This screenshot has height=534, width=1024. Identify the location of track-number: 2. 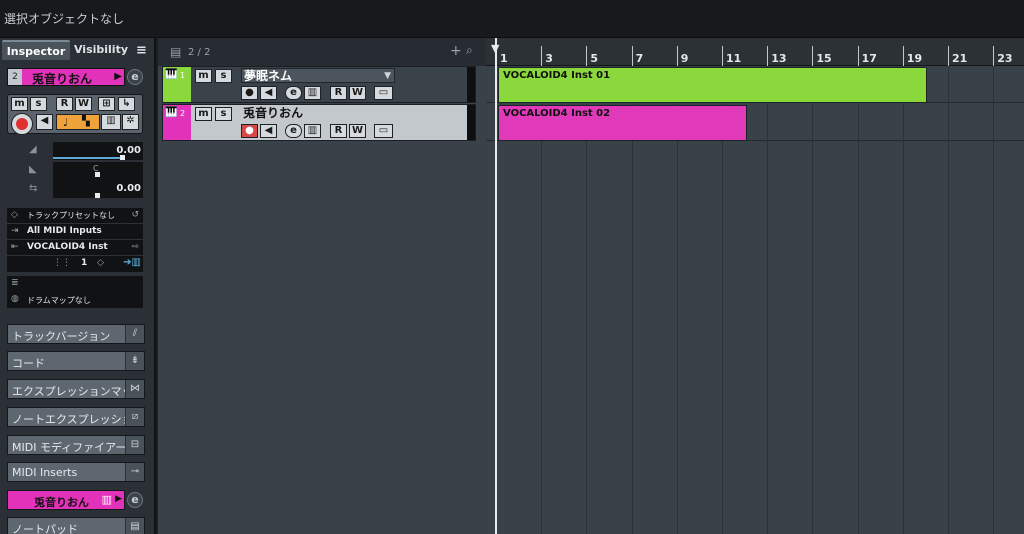
(183, 113).